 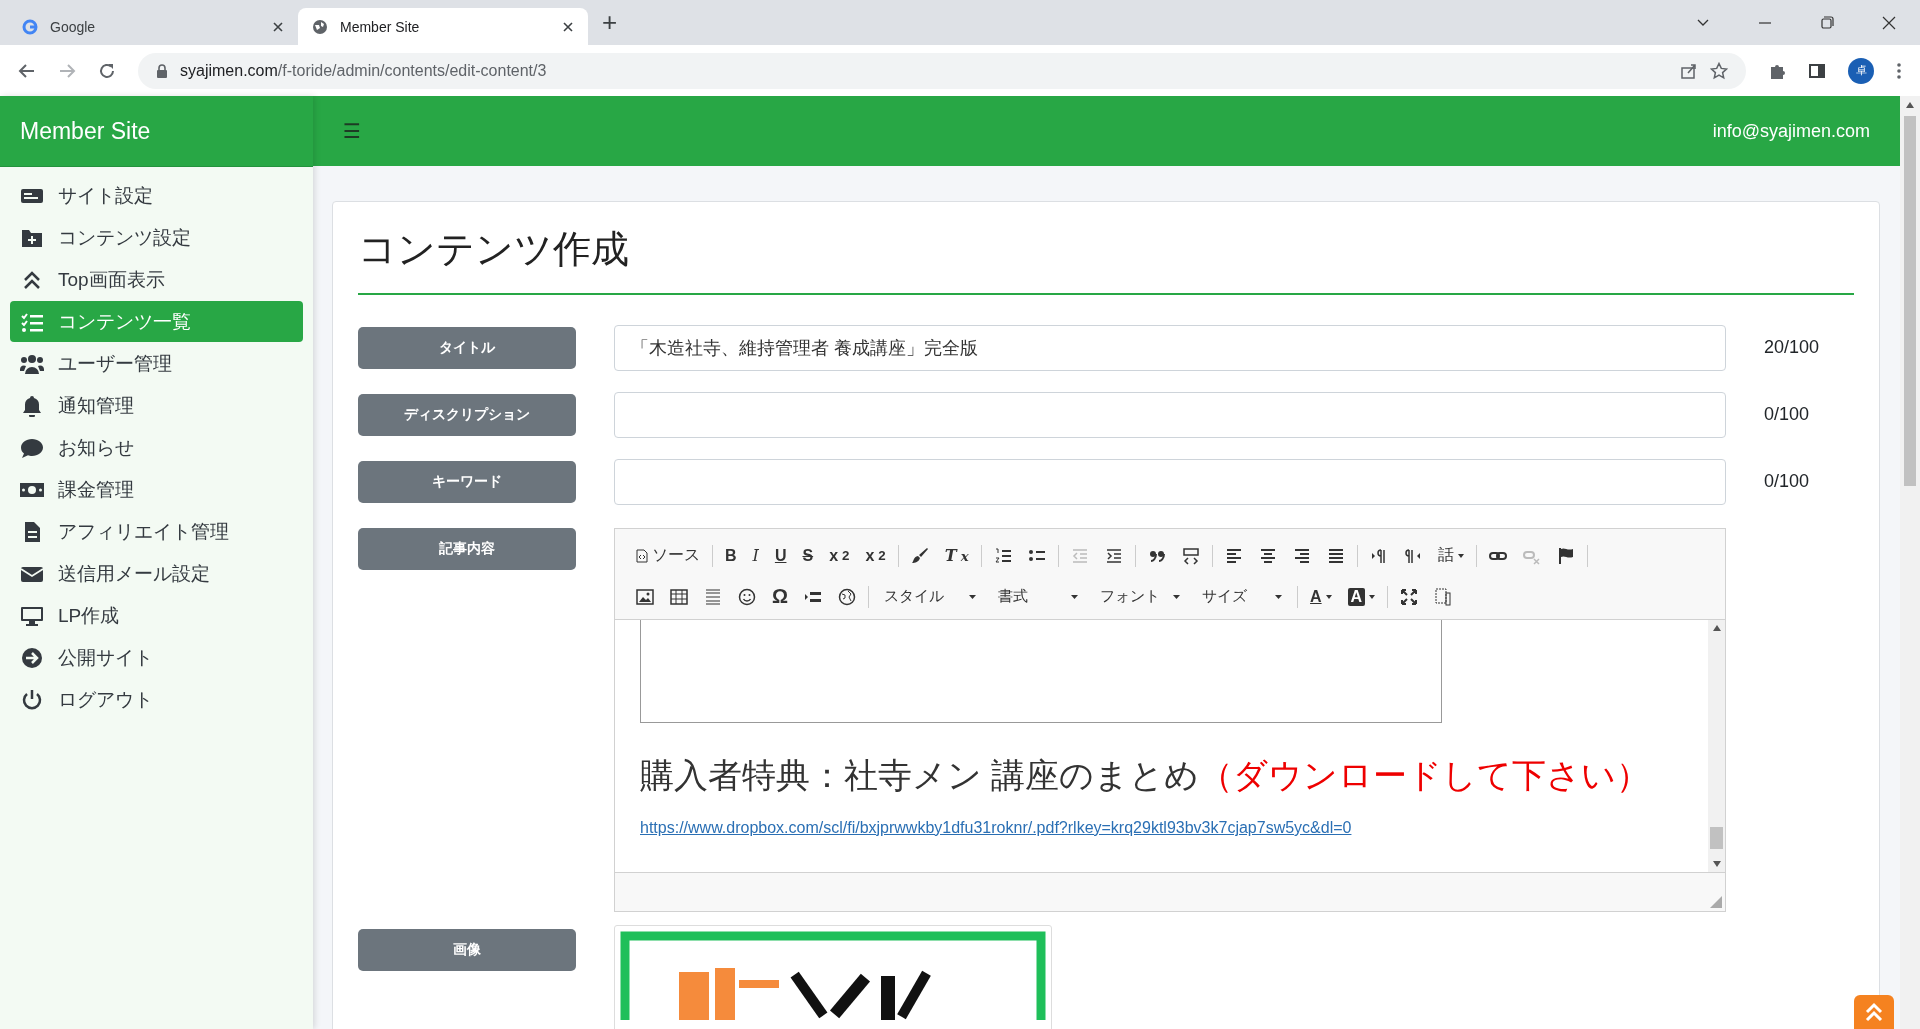 What do you see at coordinates (1910, 562) in the screenshot?
I see `page-scrollbar` at bounding box center [1910, 562].